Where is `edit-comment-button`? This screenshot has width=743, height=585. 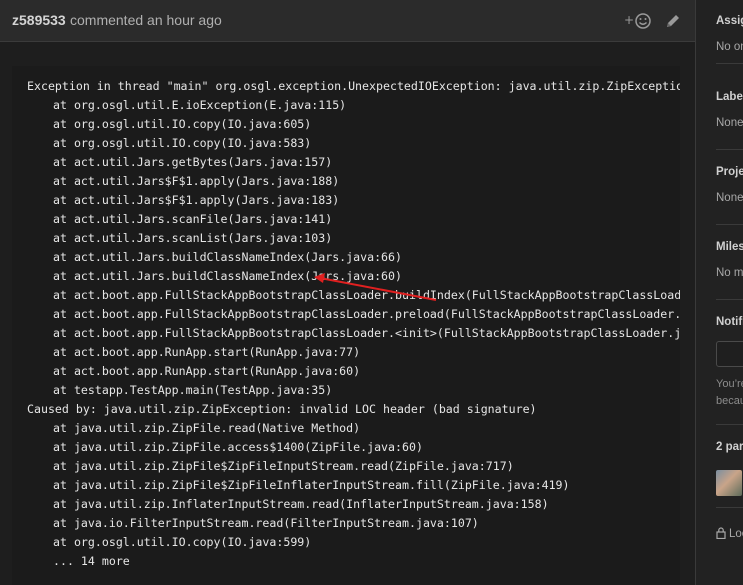 edit-comment-button is located at coordinates (673, 21).